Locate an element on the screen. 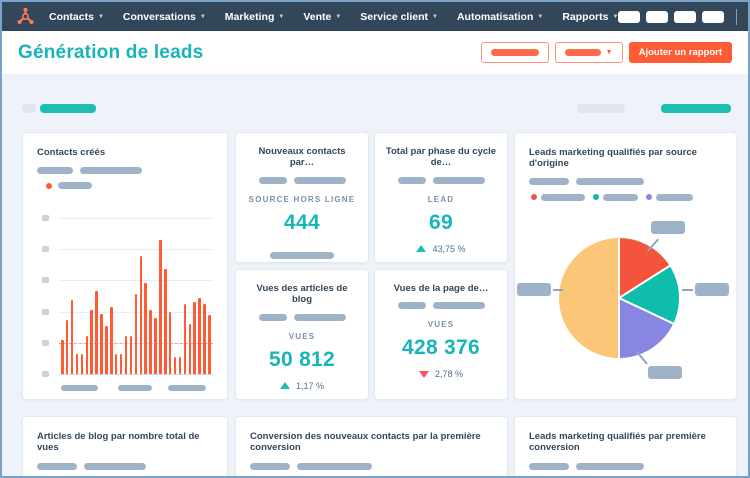 The height and width of the screenshot is (478, 750). view-toggle-pill is located at coordinates (696, 108).